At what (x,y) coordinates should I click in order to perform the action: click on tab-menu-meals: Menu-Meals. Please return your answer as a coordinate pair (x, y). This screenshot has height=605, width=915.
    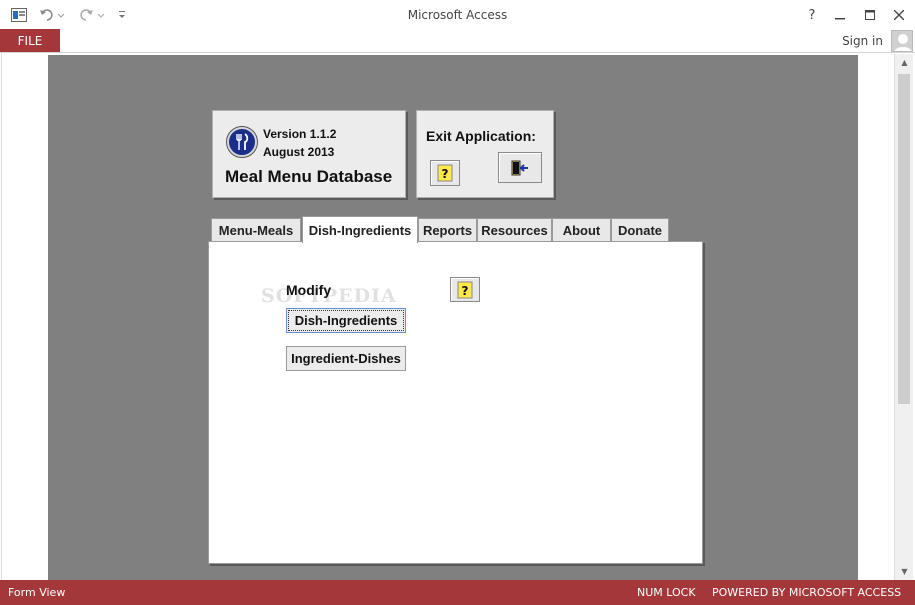
    Looking at the image, I should click on (256, 230).